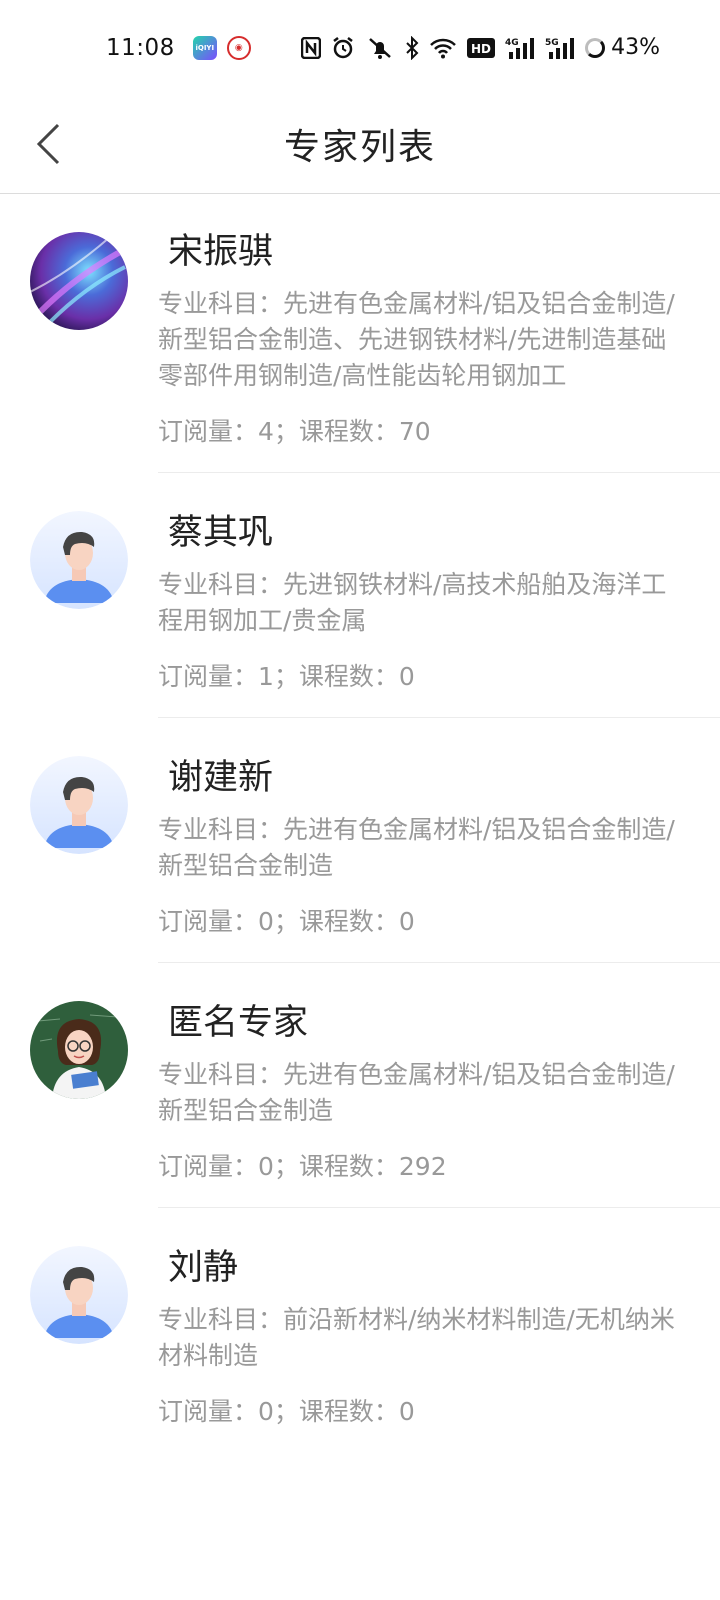 The image size is (720, 1600). I want to click on navigation-bar: 专家列表, so click(360, 144).